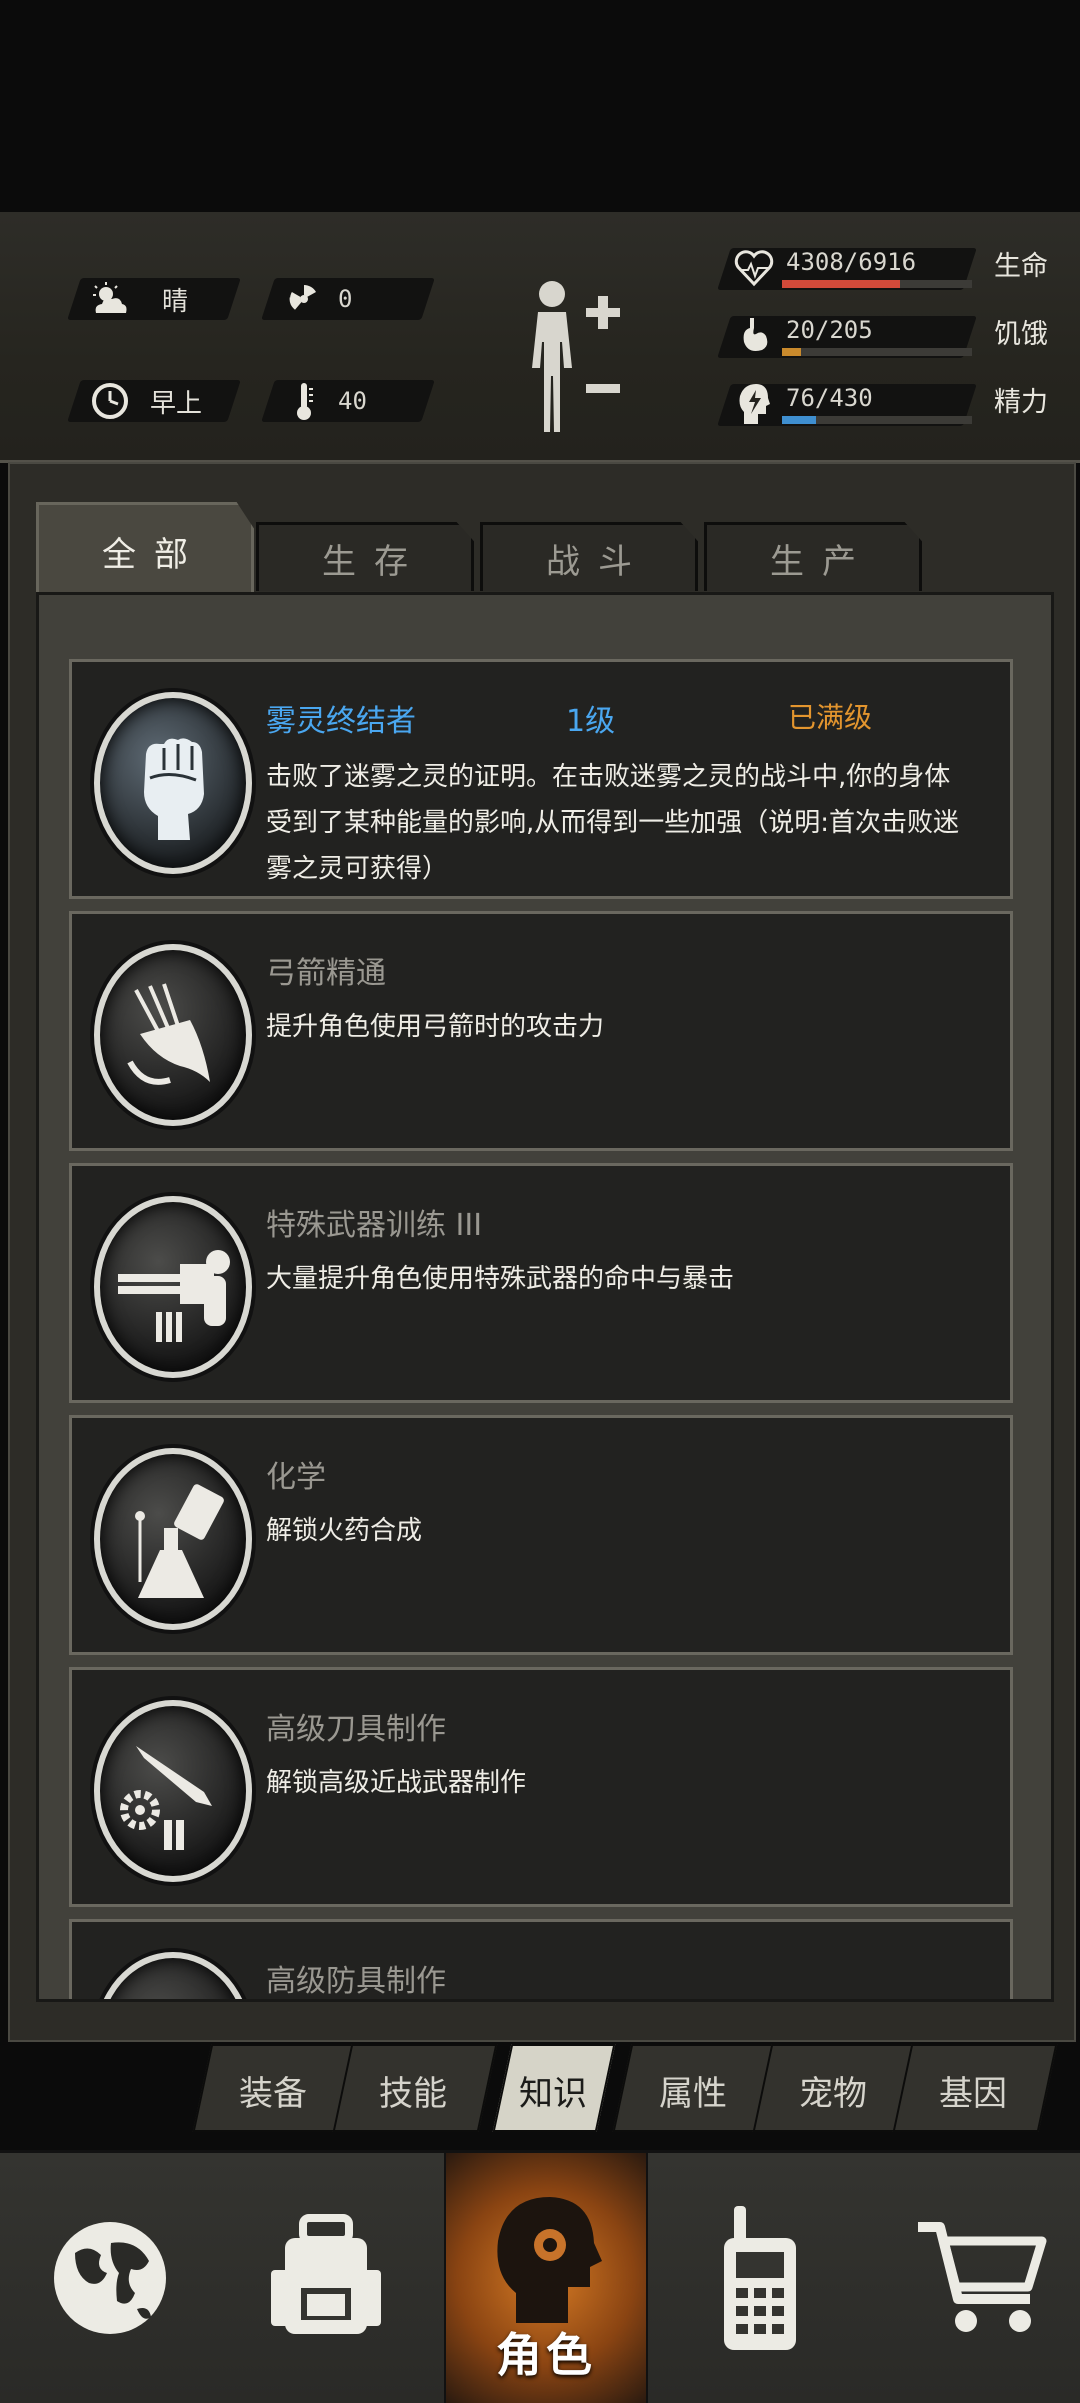 The image size is (1080, 2403). What do you see at coordinates (628, 2088) in the screenshot?
I see `character-subtabs: 装备 技能 知识 属性 宠物 基因` at bounding box center [628, 2088].